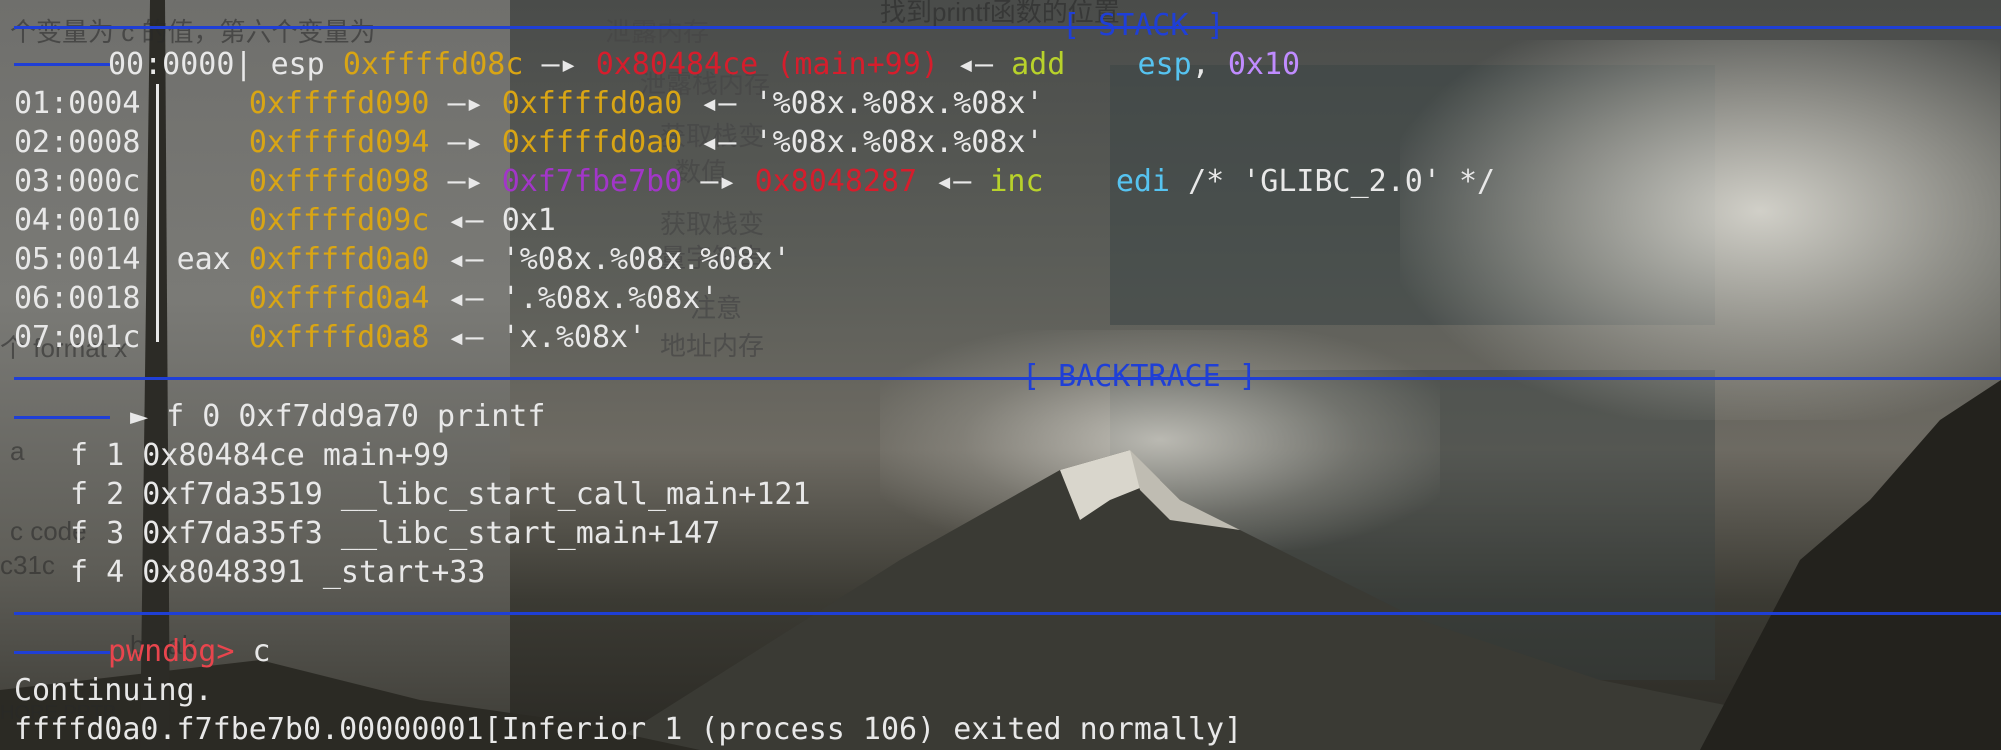 The width and height of the screenshot is (2001, 750). Describe the element at coordinates (297, 64) in the screenshot. I see `stack-register: esp` at that location.